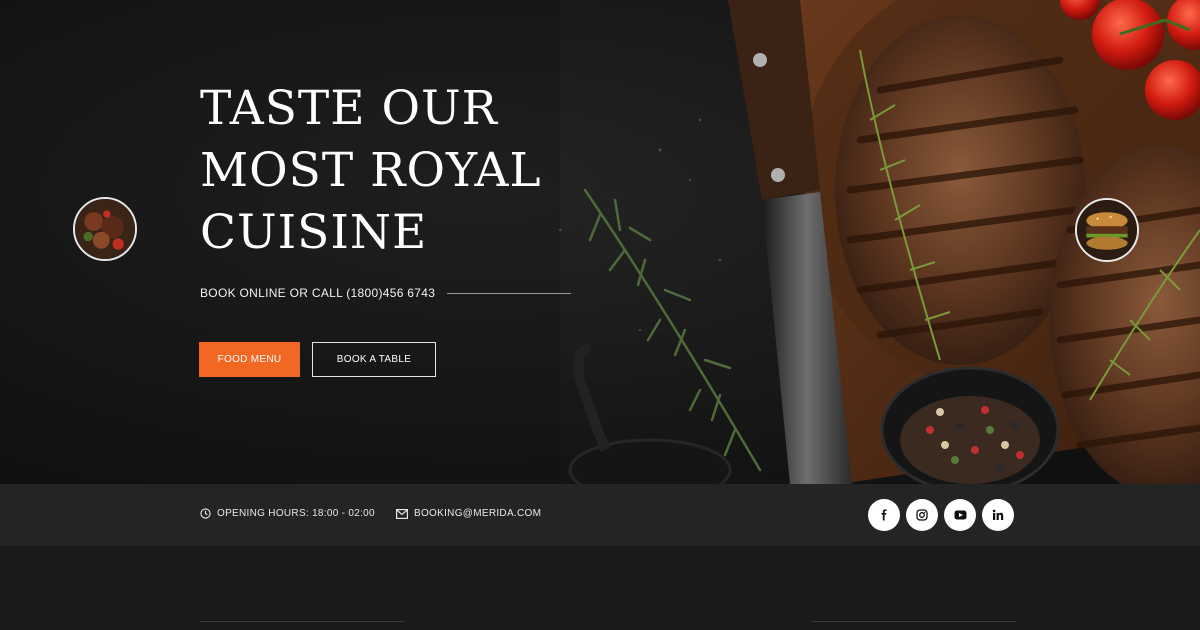  I want to click on hero-title-line: MOST ROYAL, so click(371, 170).